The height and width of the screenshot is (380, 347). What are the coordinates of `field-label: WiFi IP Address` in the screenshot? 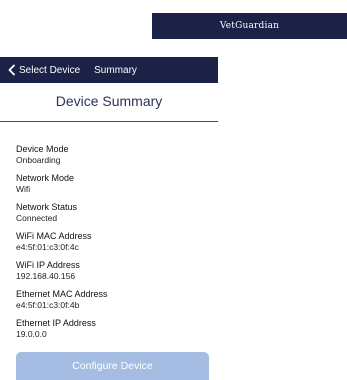 It's located at (48, 265).